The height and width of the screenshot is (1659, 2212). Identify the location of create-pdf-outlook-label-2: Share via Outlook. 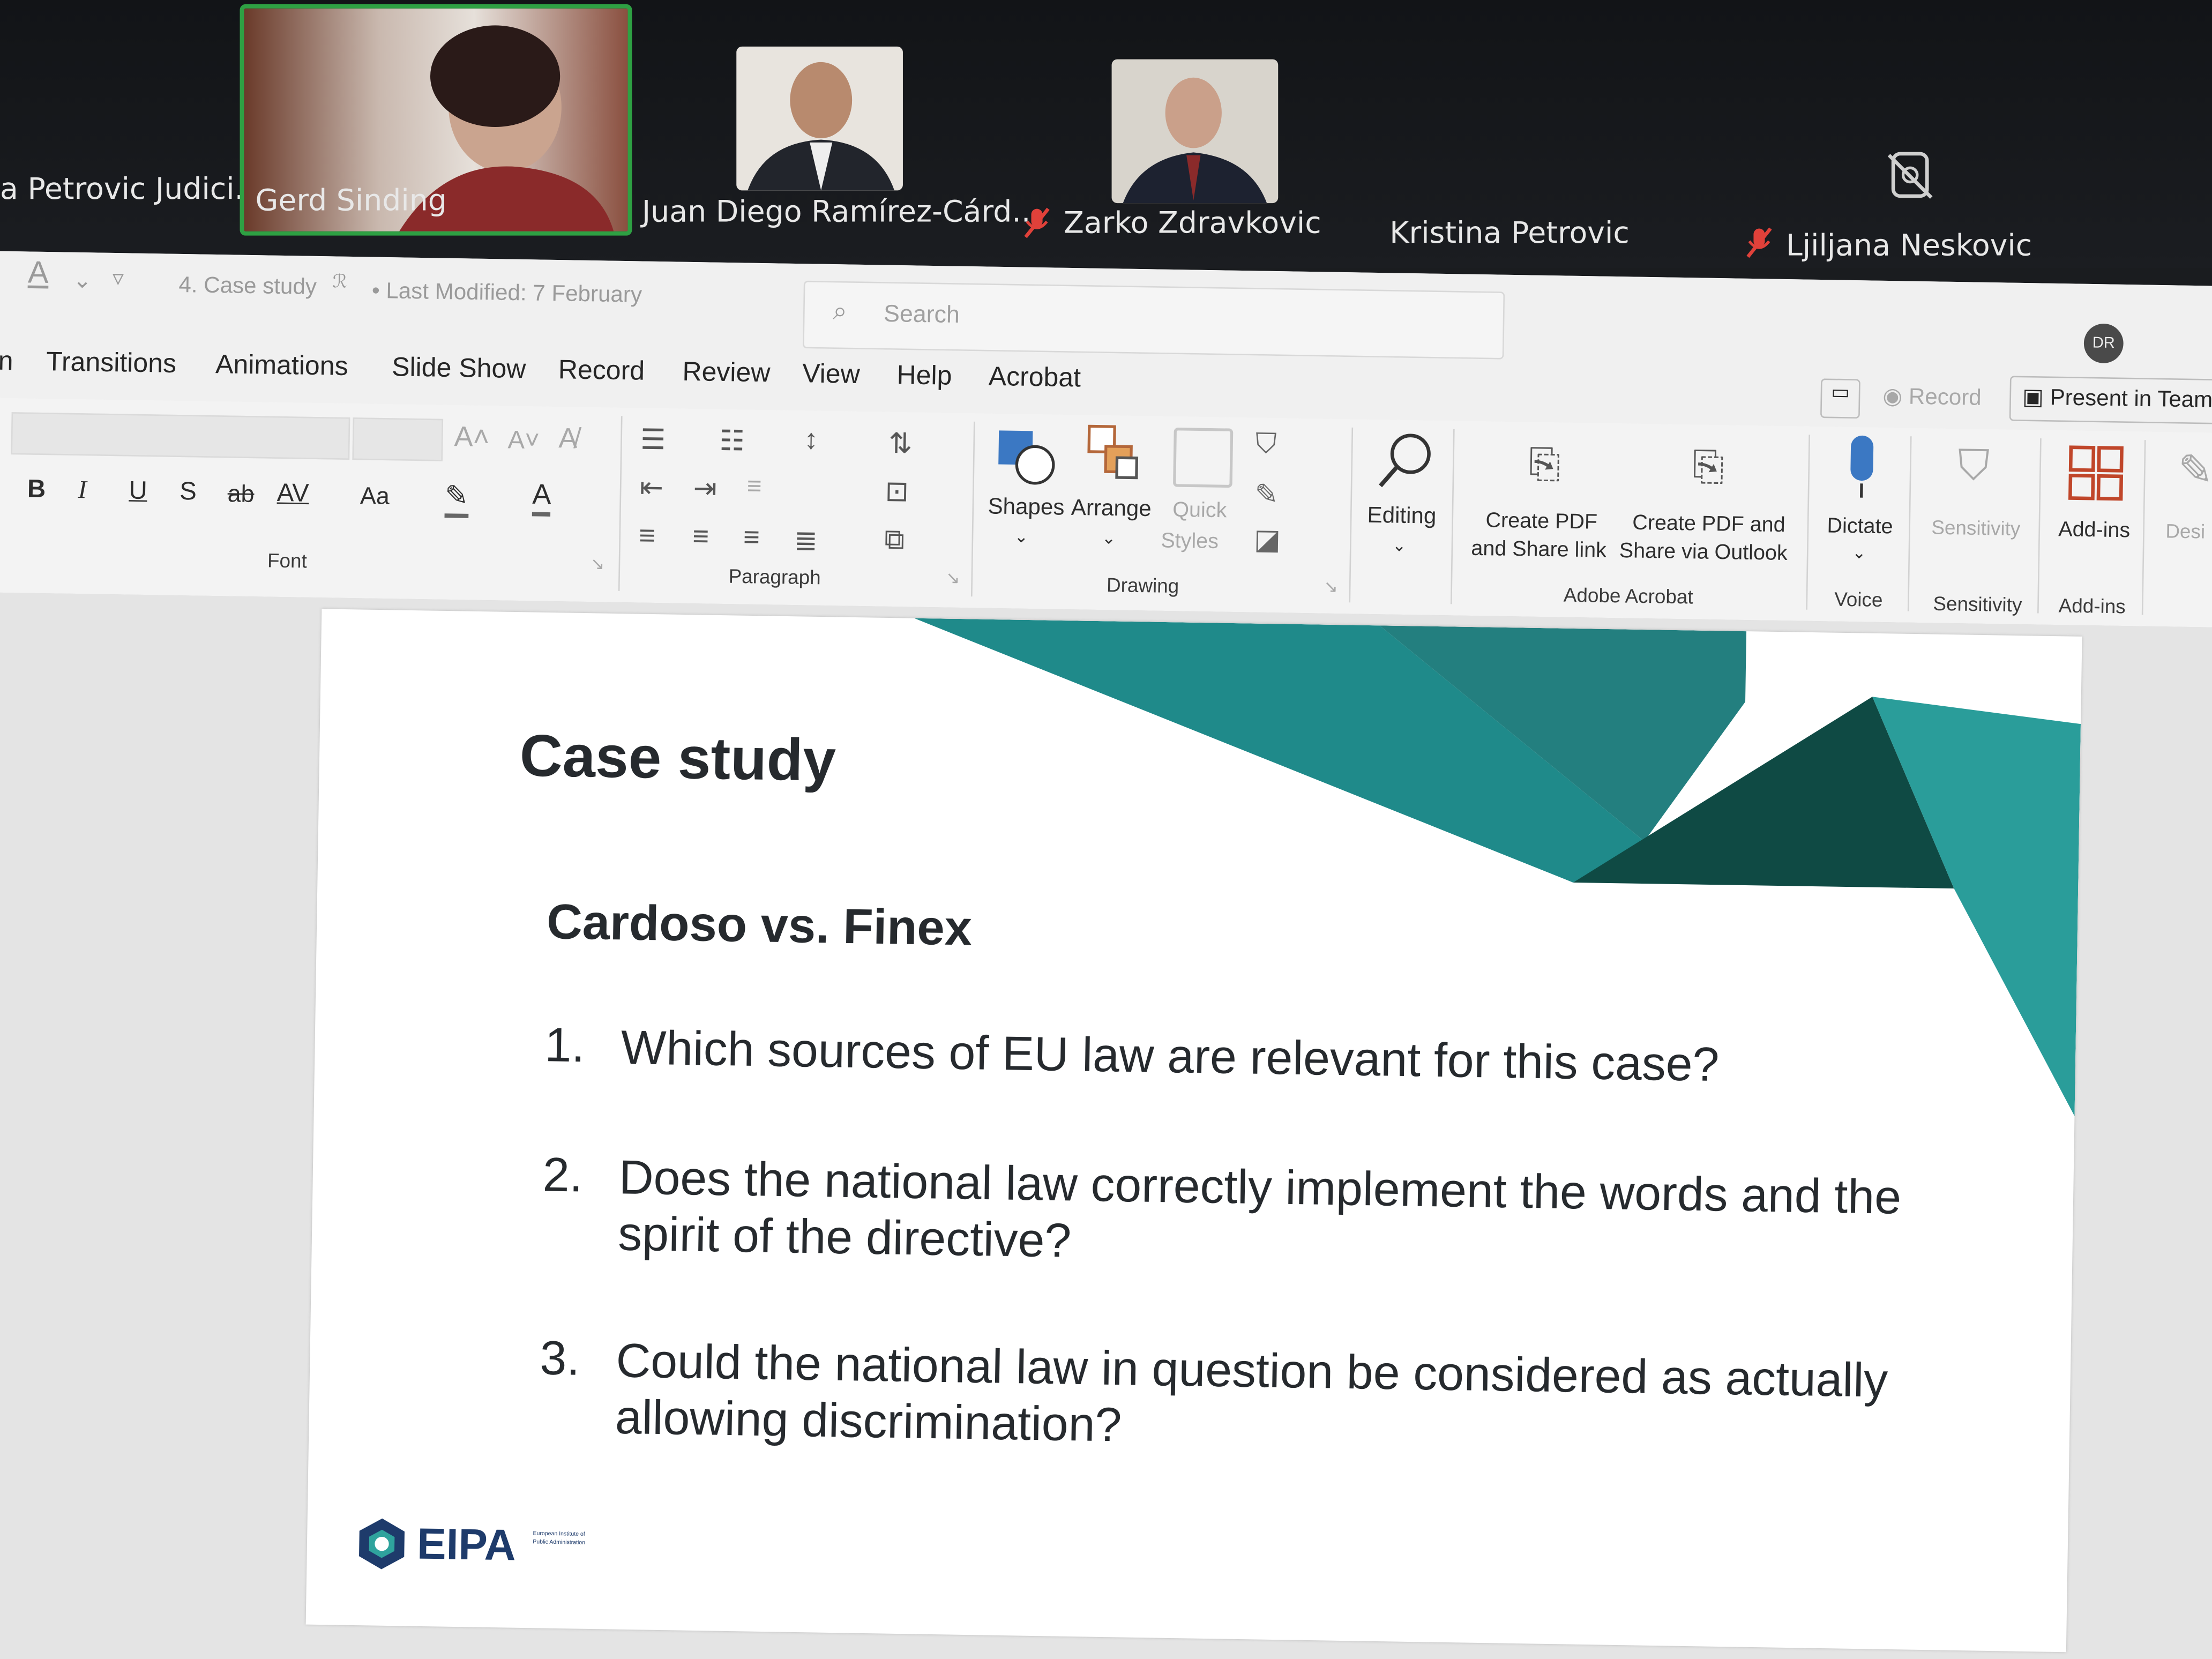
(1703, 552).